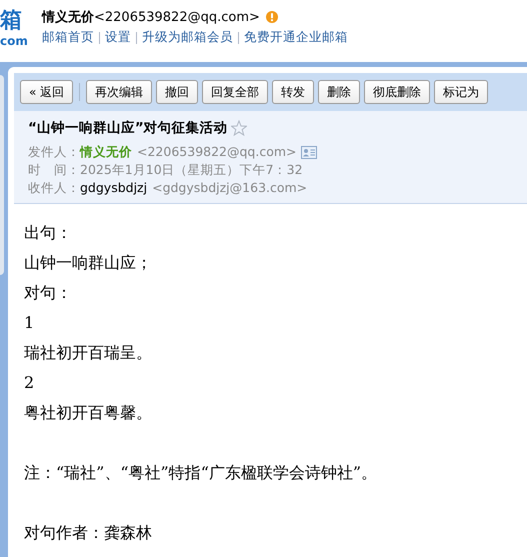 This screenshot has width=527, height=557. I want to click on toolbar-button: 彻底删除, so click(397, 92).